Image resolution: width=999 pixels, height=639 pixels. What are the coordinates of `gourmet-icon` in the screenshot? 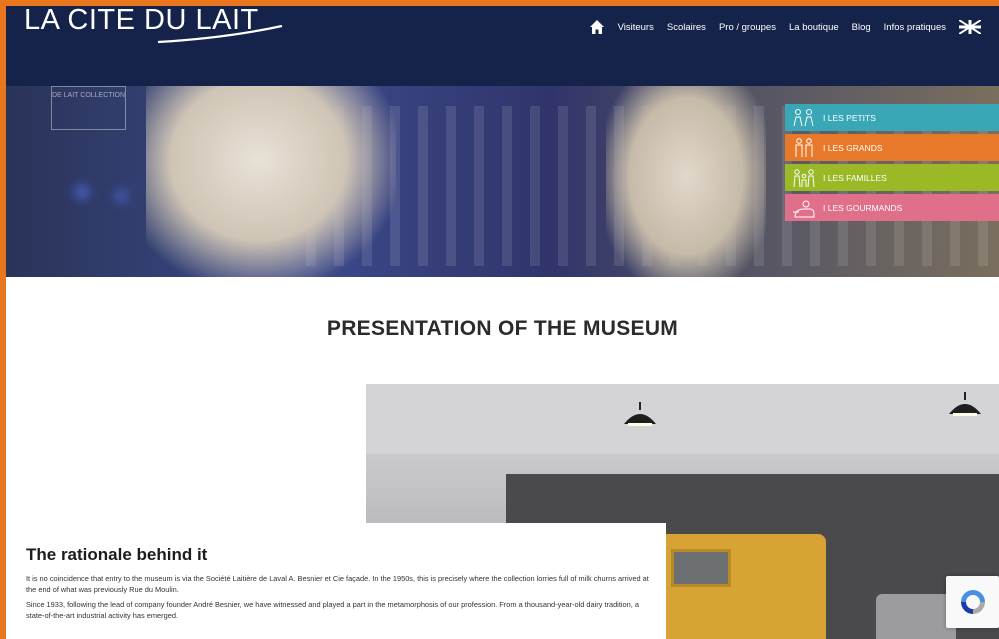 It's located at (804, 208).